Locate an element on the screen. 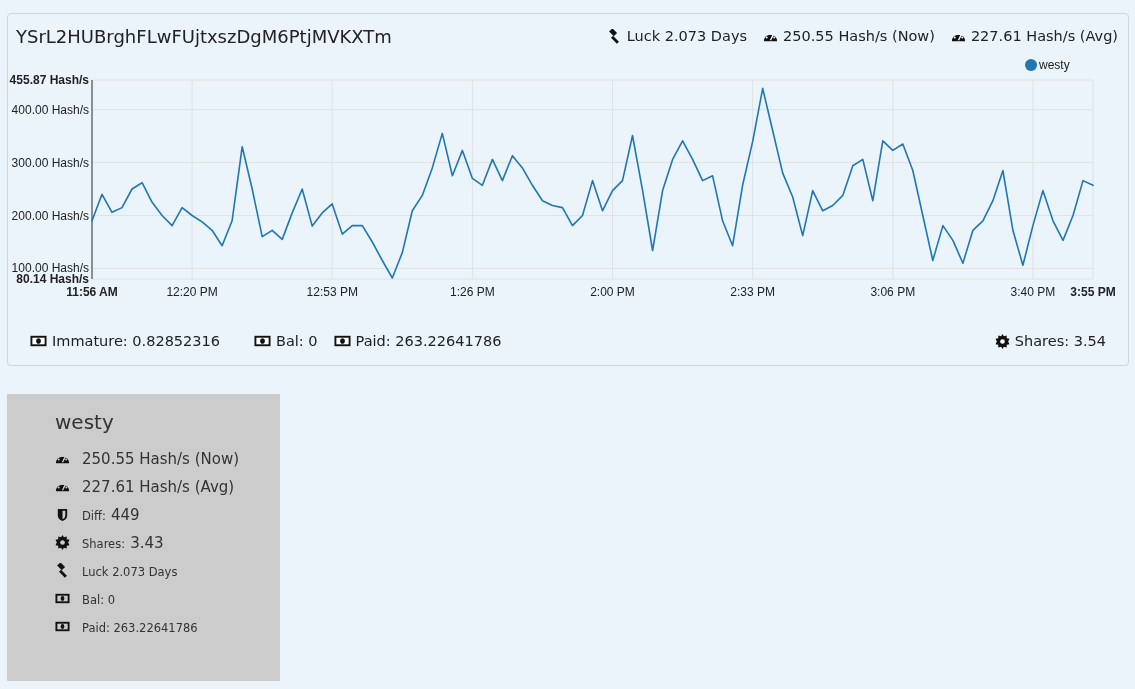 This screenshot has height=689, width=1135. x-tick-label: 3:40 PM is located at coordinates (1033, 292).